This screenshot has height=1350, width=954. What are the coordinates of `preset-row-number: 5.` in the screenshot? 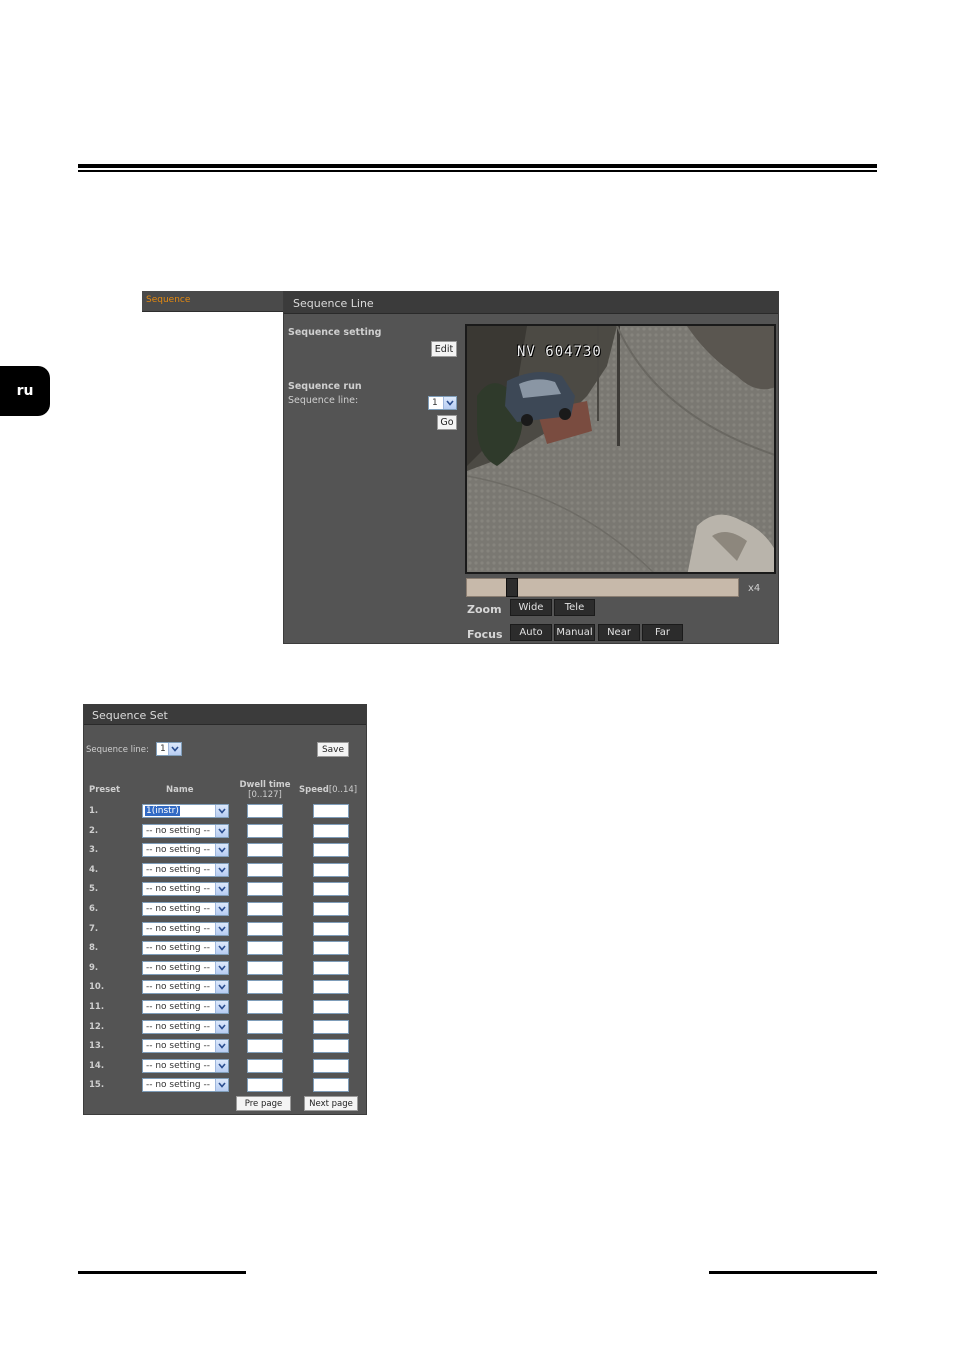 It's located at (94, 889).